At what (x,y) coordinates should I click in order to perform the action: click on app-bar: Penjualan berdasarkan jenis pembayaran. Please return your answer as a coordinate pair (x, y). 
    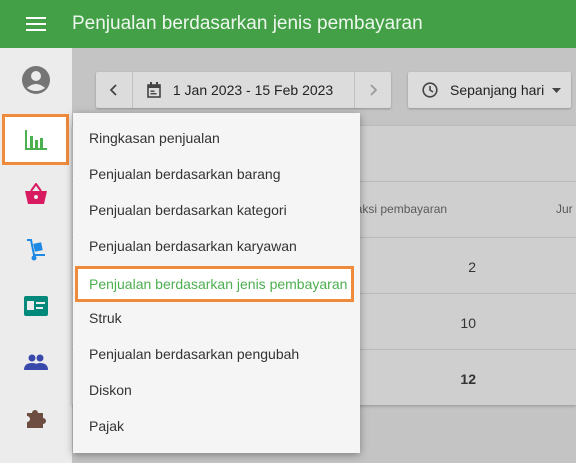
    Looking at the image, I should click on (288, 24).